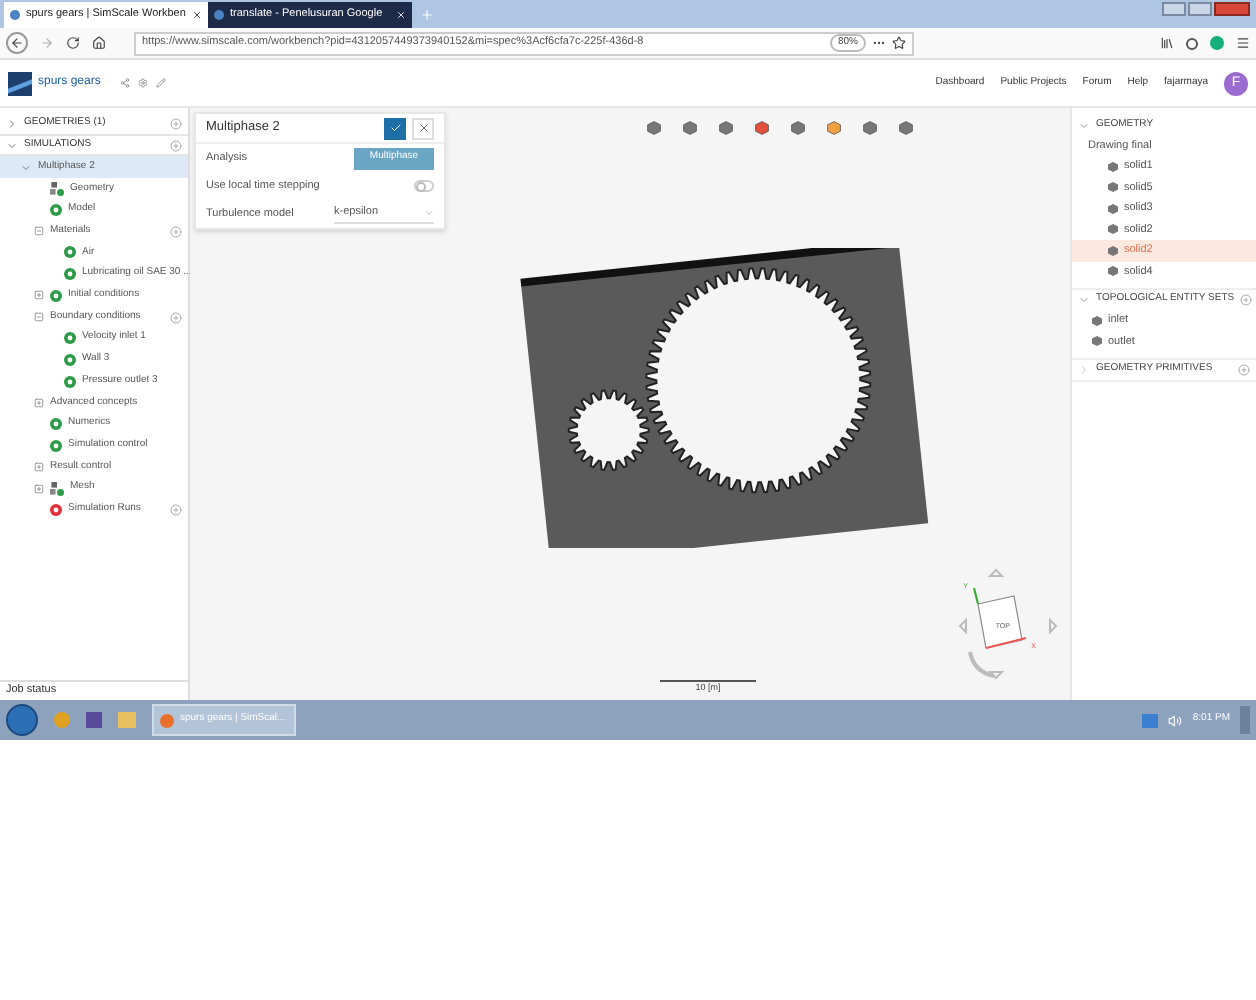 The image size is (1256, 1000). What do you see at coordinates (167, 720) in the screenshot?
I see `browser-icon` at bounding box center [167, 720].